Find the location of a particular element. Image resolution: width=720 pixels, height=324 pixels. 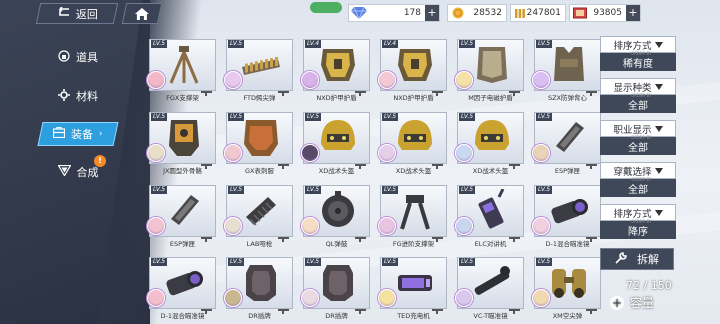

equipment-tripod-icon is located at coordinates (184, 64).